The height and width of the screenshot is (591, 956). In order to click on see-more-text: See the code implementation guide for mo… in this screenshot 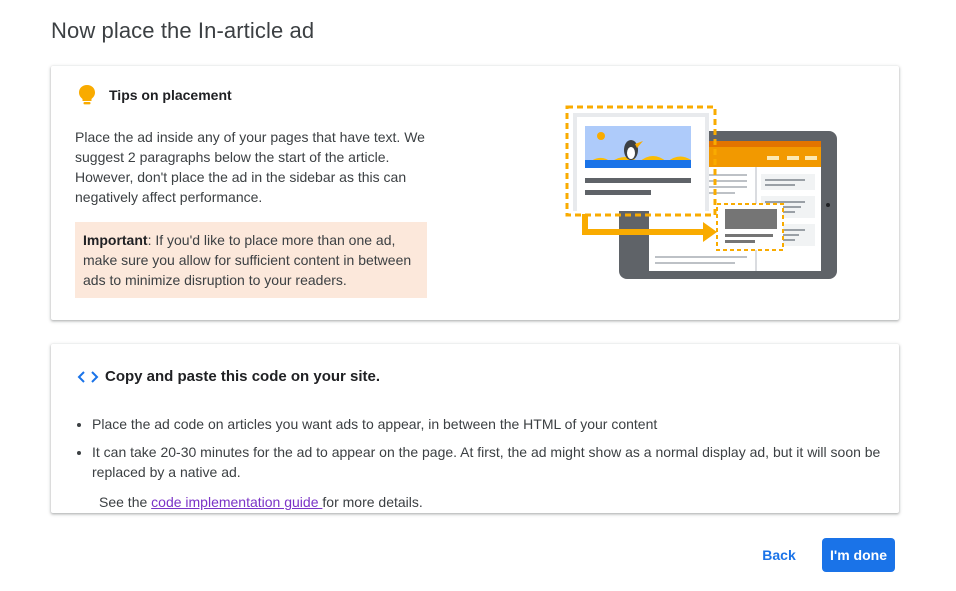, I will do `click(261, 502)`.